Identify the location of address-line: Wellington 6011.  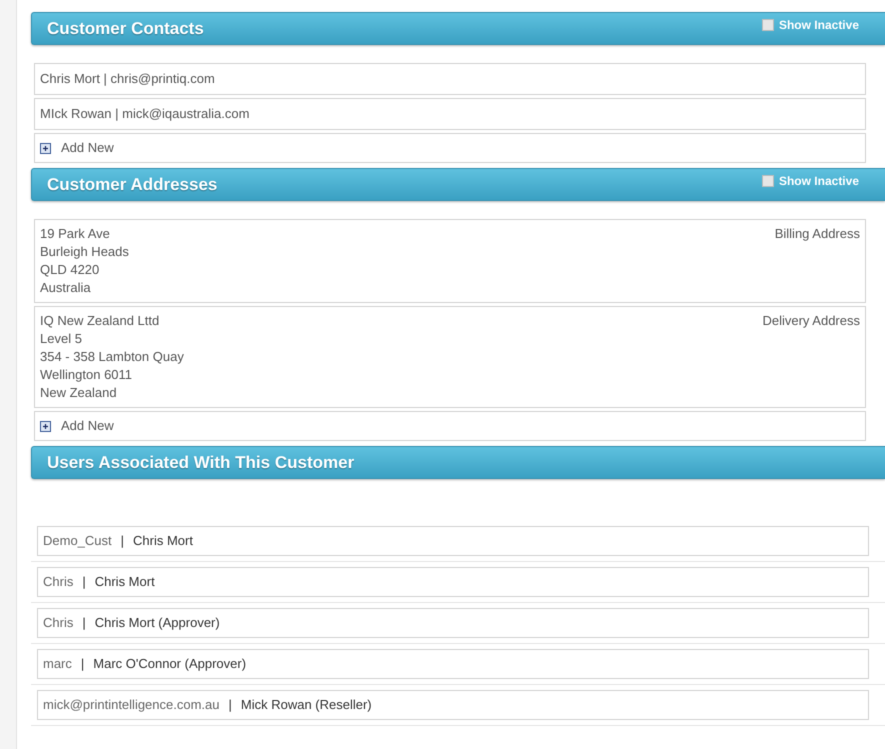
(87, 375).